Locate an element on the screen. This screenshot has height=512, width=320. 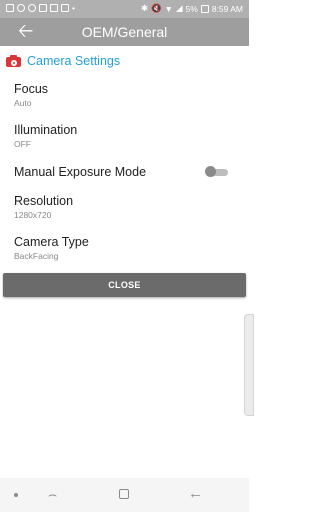
setting-camera-type: Camera Type BackFacing is located at coordinates (51, 248).